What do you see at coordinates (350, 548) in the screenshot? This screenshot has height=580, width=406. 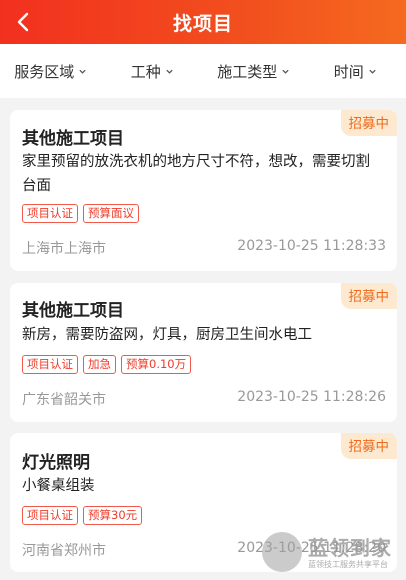 I see `watermark-name: 蓝领到家` at bounding box center [350, 548].